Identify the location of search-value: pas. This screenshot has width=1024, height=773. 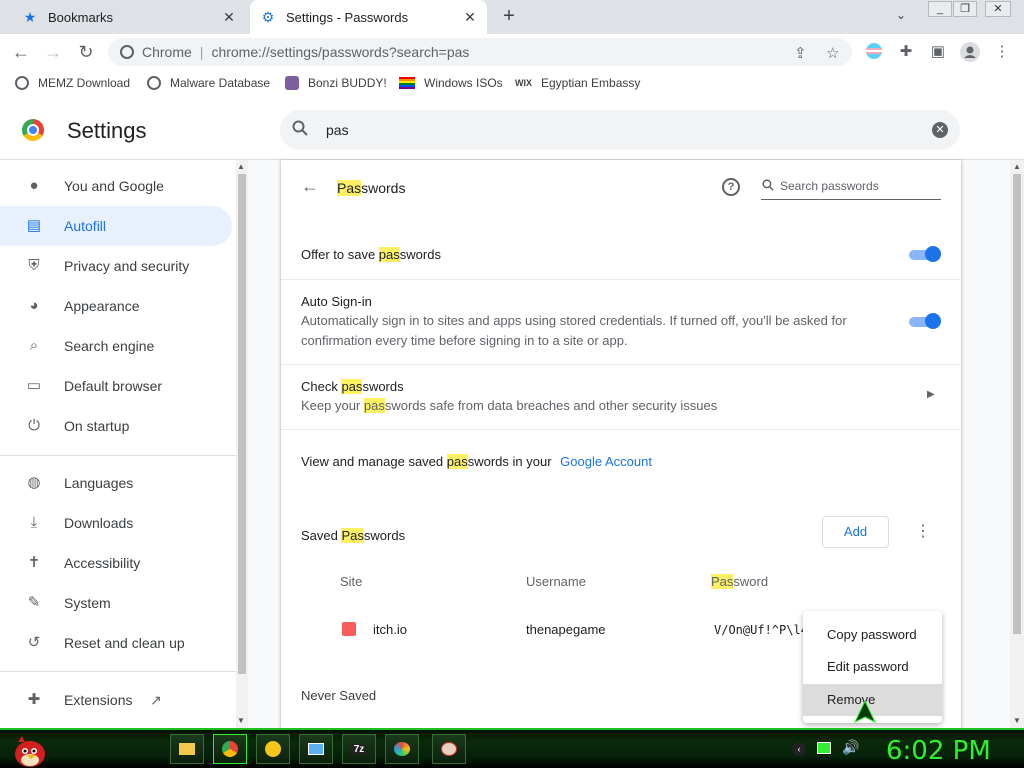
(337, 130).